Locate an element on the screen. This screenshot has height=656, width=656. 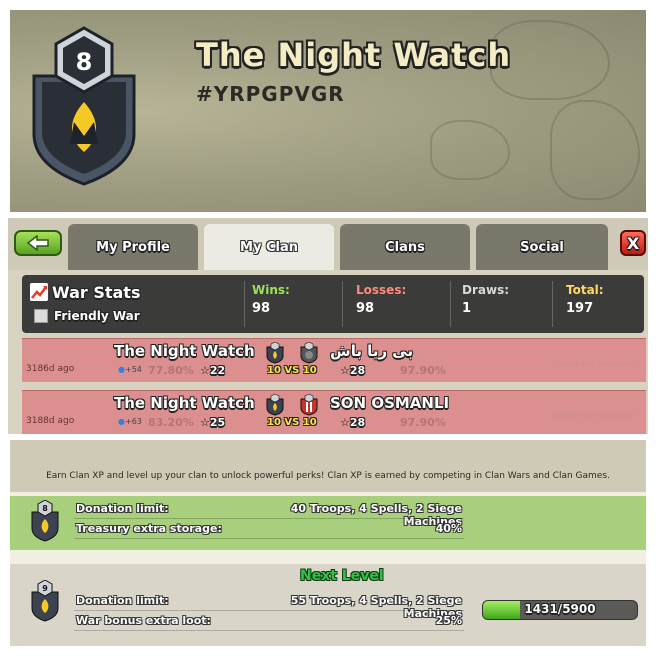
clan-stars-value: 25 is located at coordinates (217, 422).